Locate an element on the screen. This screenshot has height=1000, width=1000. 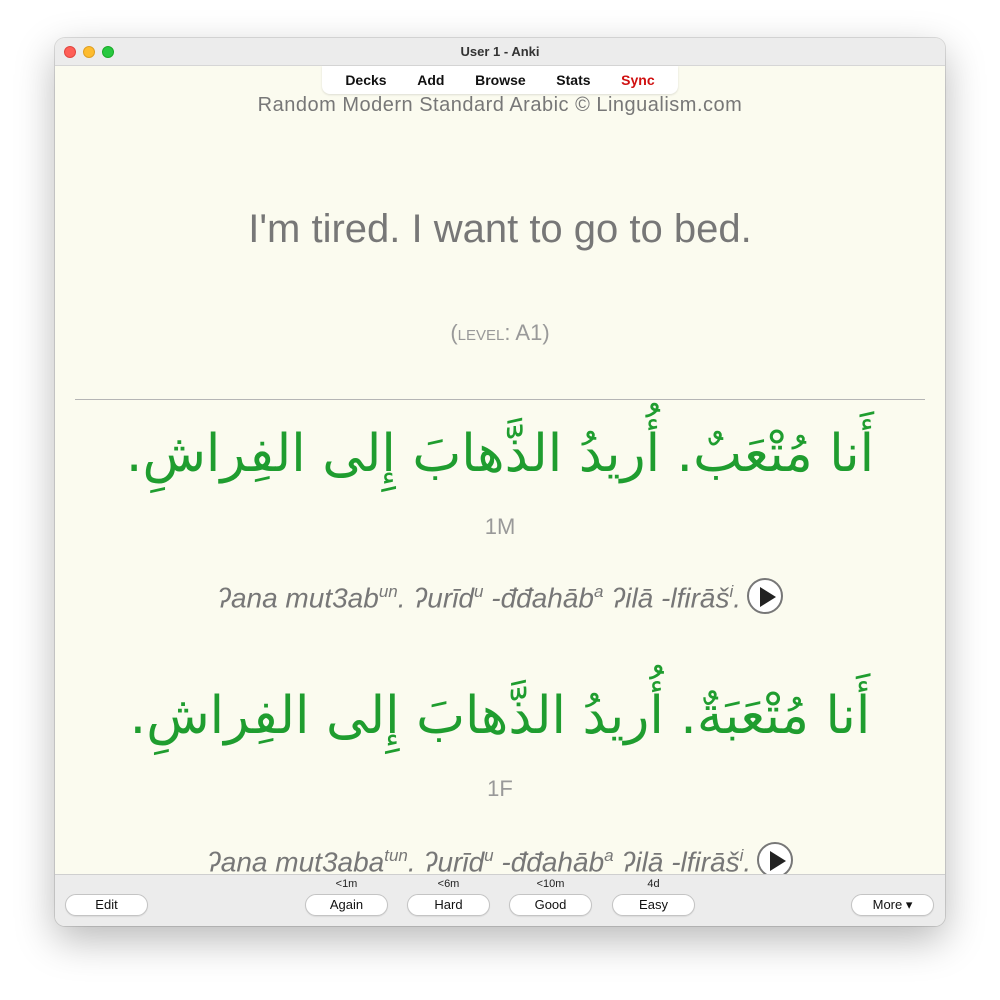
tl-sup: tun is located at coordinates (396, 856).